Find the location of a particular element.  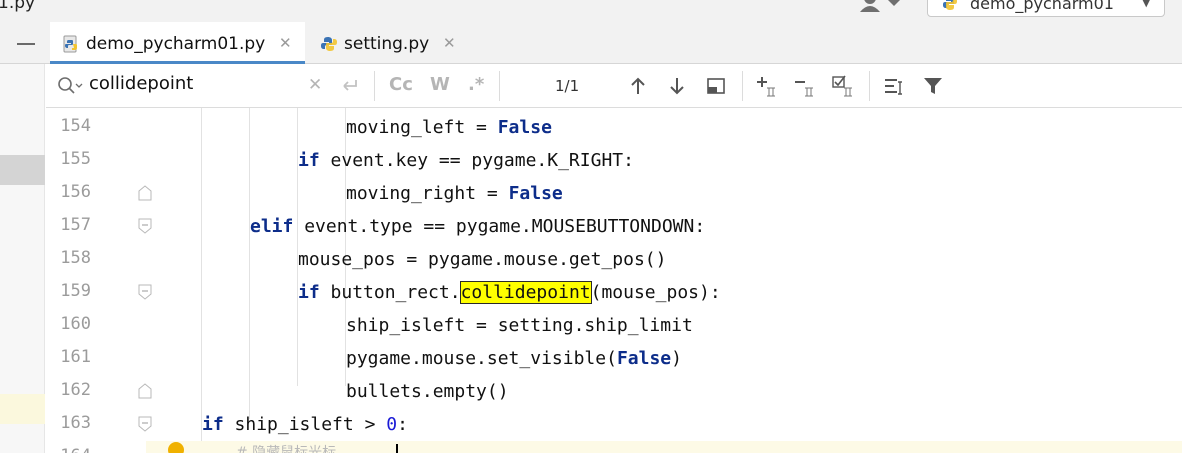

code-line: if event.key == pygame.K_RIGHT: is located at coordinates (466, 160).